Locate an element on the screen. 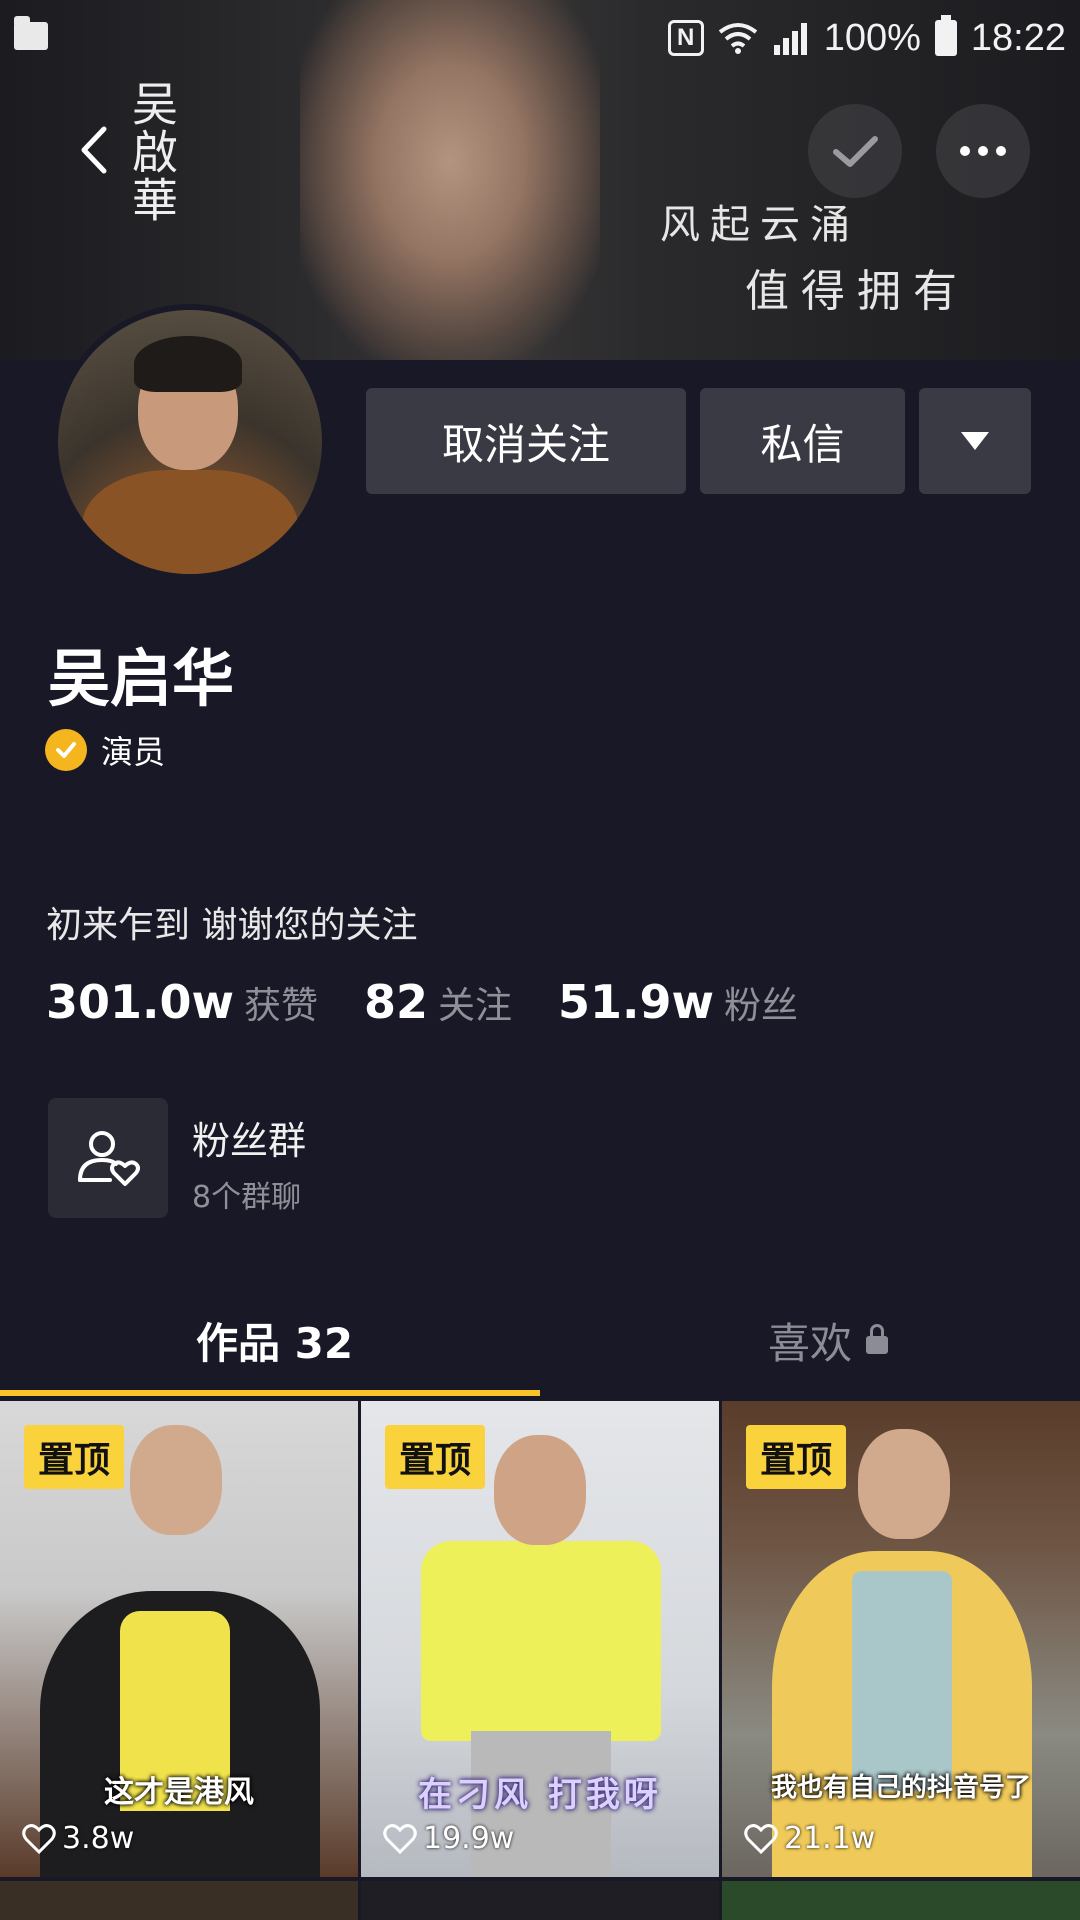 The height and width of the screenshot is (1920, 1080). profile-name: 吴启华 is located at coordinates (141, 678).